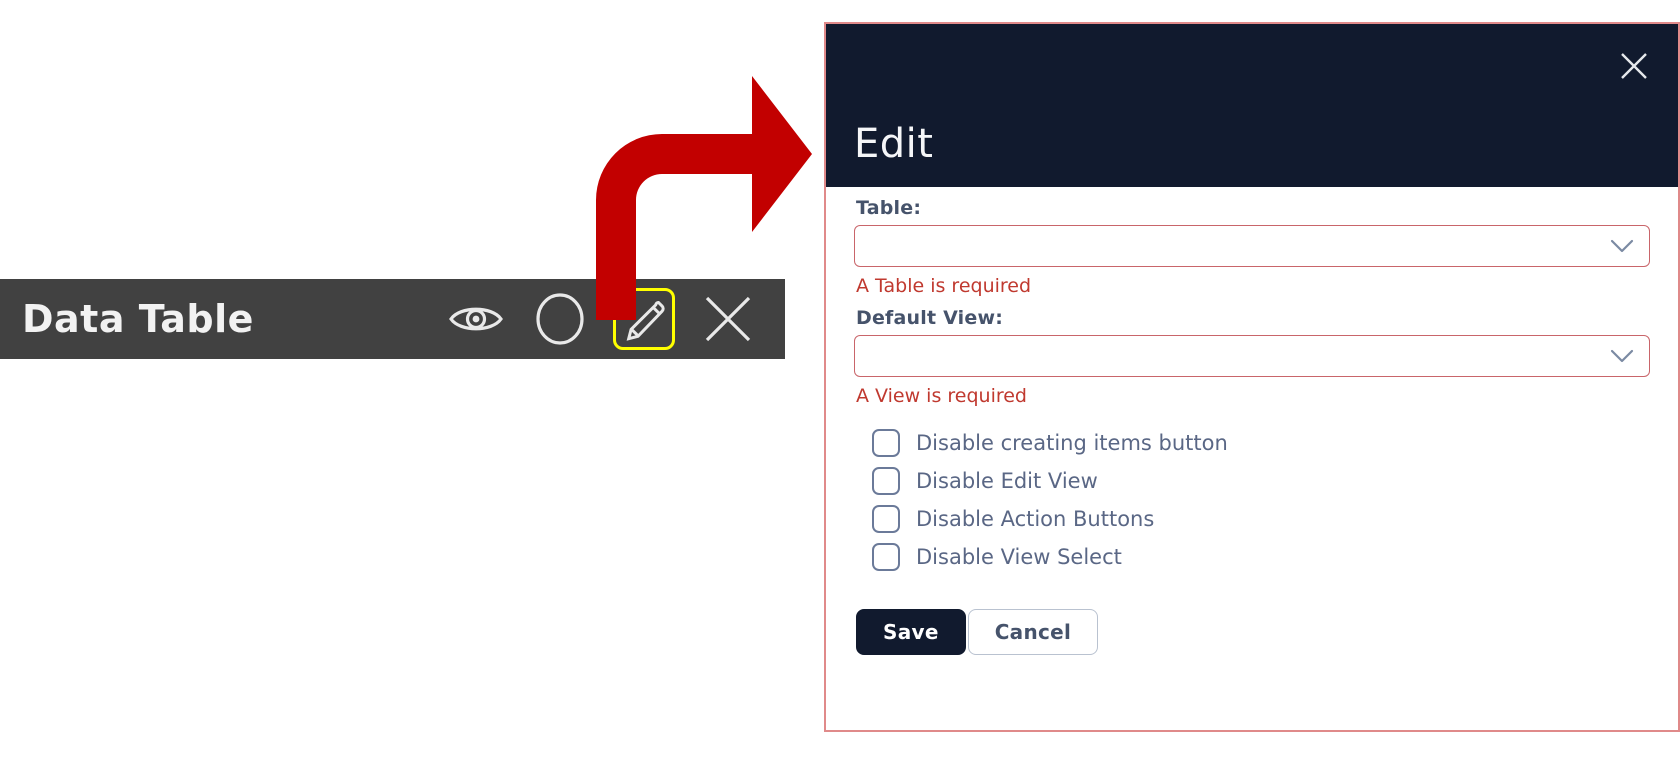 Image resolution: width=1680 pixels, height=761 pixels. I want to click on dialog-title: Edit, so click(894, 144).